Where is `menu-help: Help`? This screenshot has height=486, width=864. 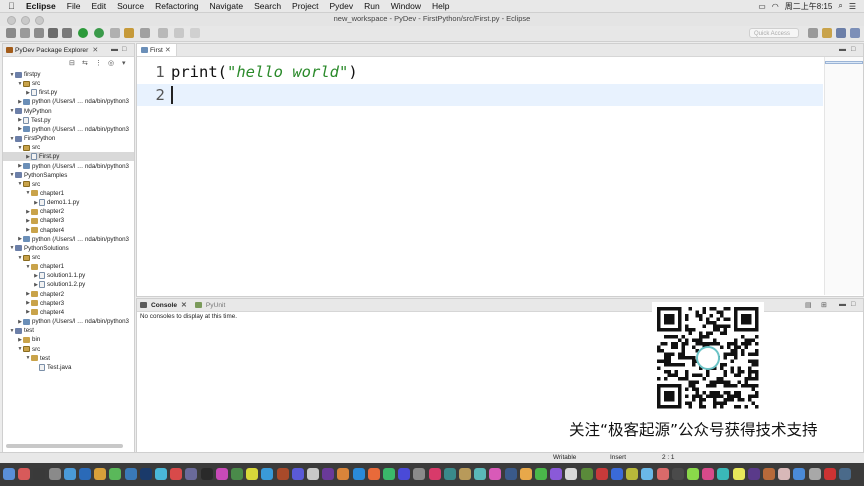
menu-help: Help is located at coordinates (440, 6).